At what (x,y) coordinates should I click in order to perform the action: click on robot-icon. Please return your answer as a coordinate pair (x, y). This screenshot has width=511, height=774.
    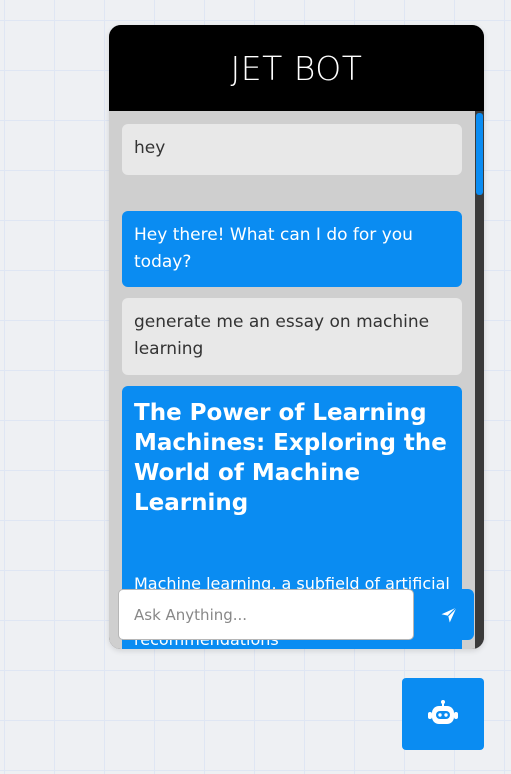
    Looking at the image, I should click on (443, 712).